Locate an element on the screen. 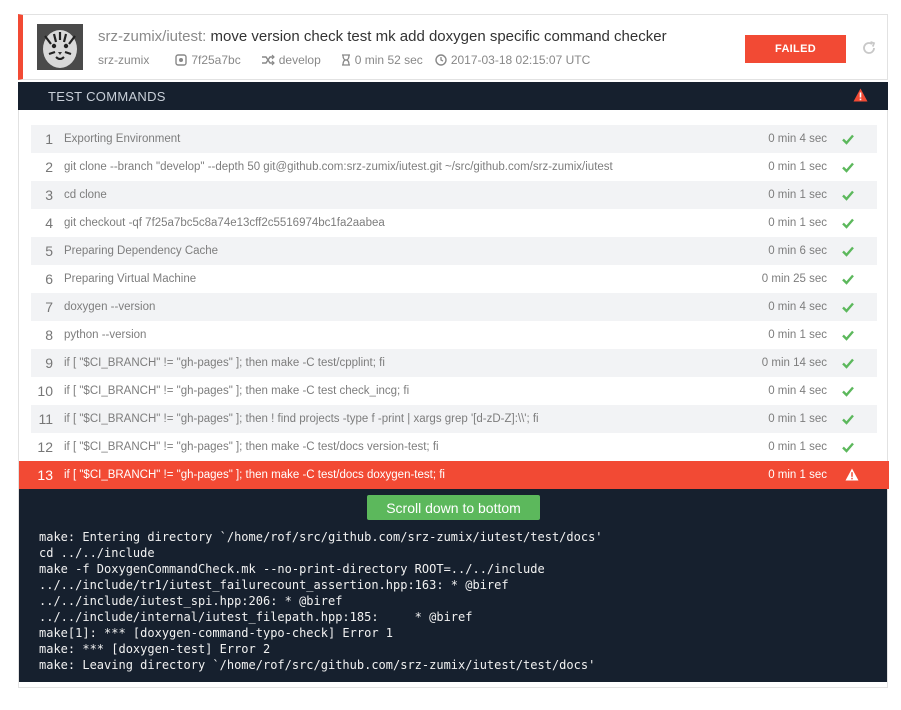 This screenshot has width=901, height=710. duration-text: 0 min 52 sec is located at coordinates (388, 60).